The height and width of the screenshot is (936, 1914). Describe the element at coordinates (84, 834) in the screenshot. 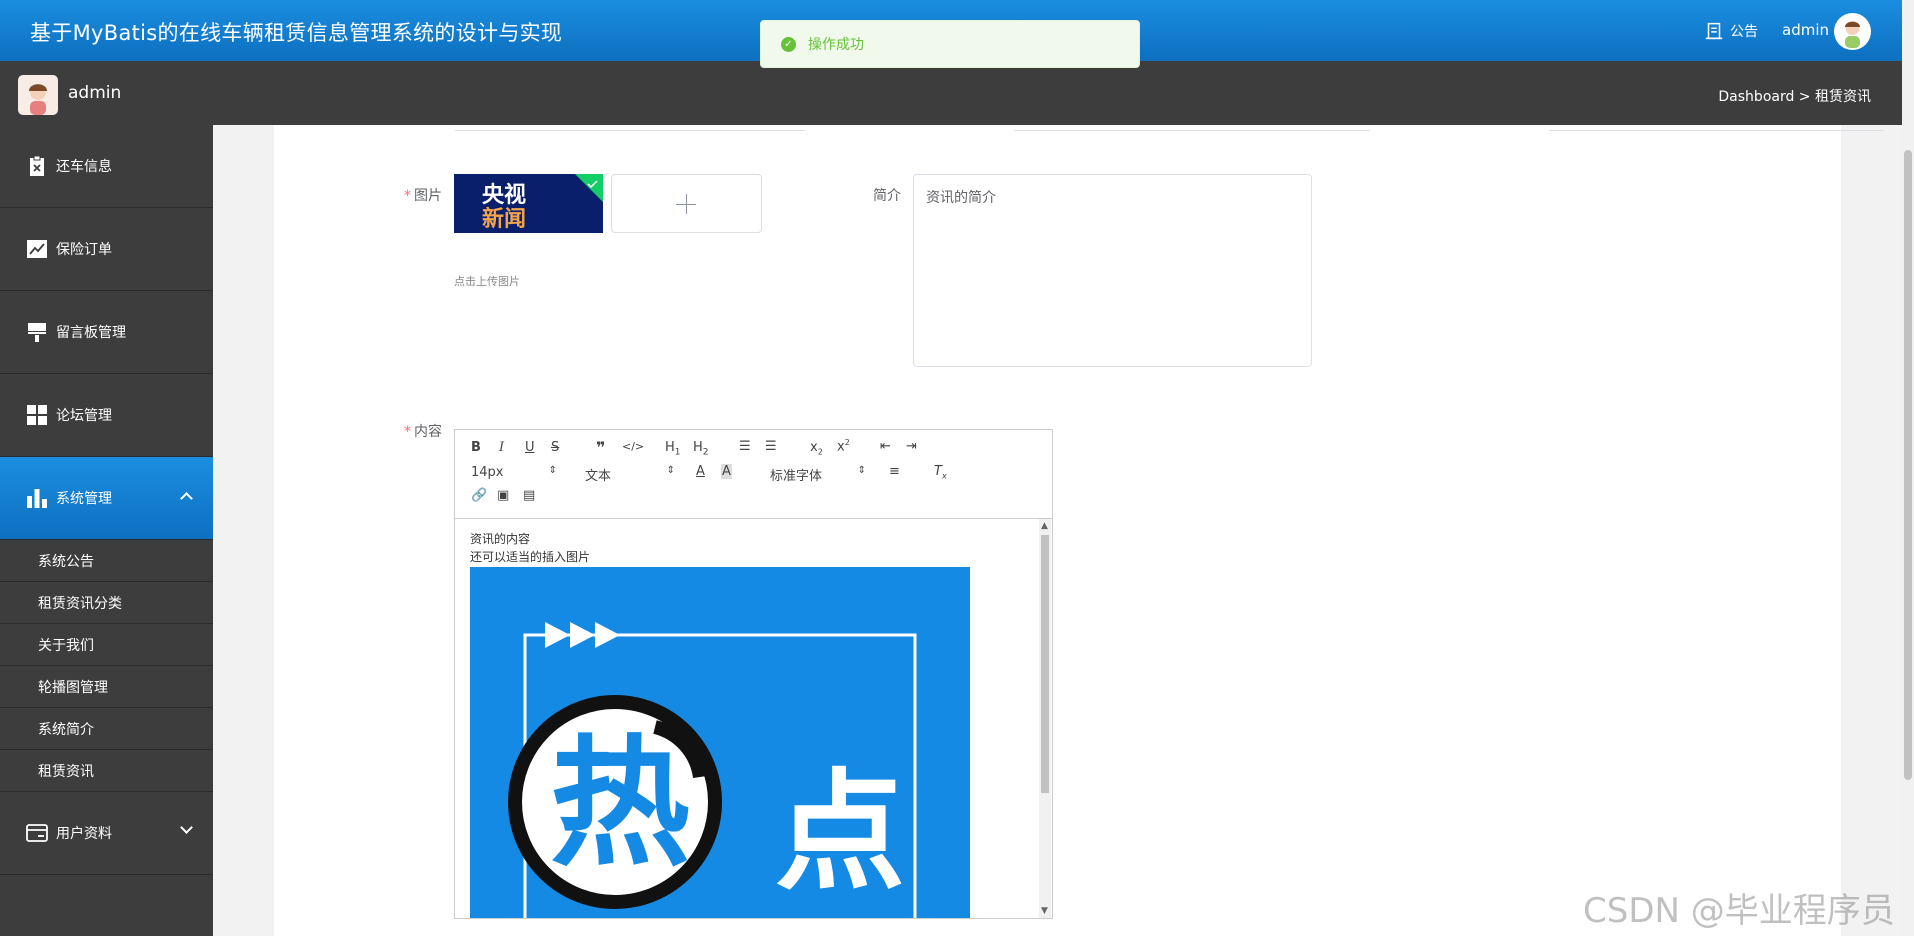

I see `sidebar-item-label: 用户资料` at that location.